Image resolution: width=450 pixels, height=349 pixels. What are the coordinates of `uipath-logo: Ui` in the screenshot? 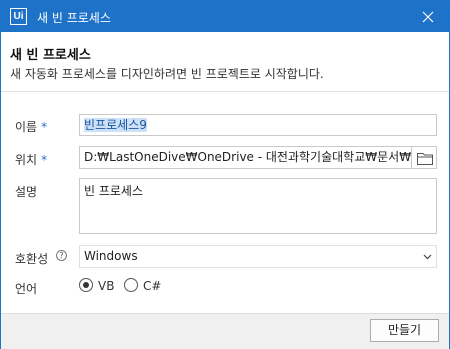 It's located at (18, 16).